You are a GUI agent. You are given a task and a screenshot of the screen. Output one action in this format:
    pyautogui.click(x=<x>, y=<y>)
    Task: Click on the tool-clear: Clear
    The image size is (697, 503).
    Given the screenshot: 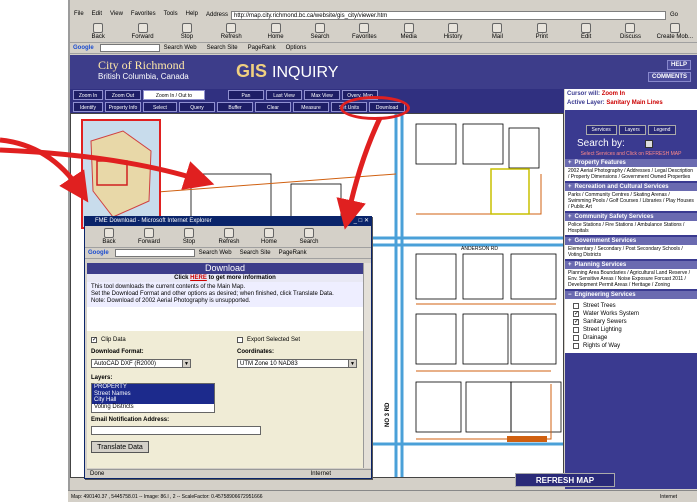 What is the action you would take?
    pyautogui.click(x=273, y=107)
    